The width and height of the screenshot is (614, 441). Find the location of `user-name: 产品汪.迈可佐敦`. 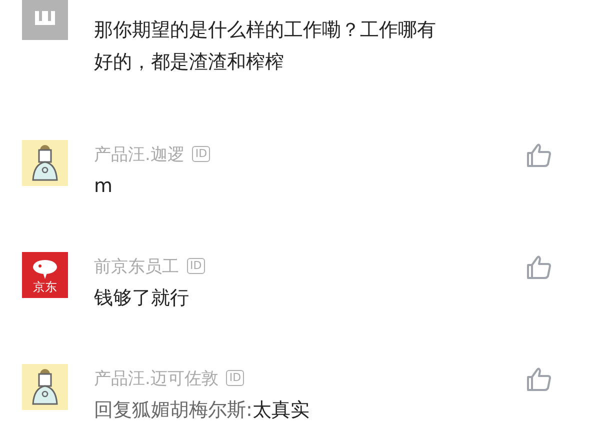

user-name: 产品汪.迈可佐敦 is located at coordinates (156, 378).